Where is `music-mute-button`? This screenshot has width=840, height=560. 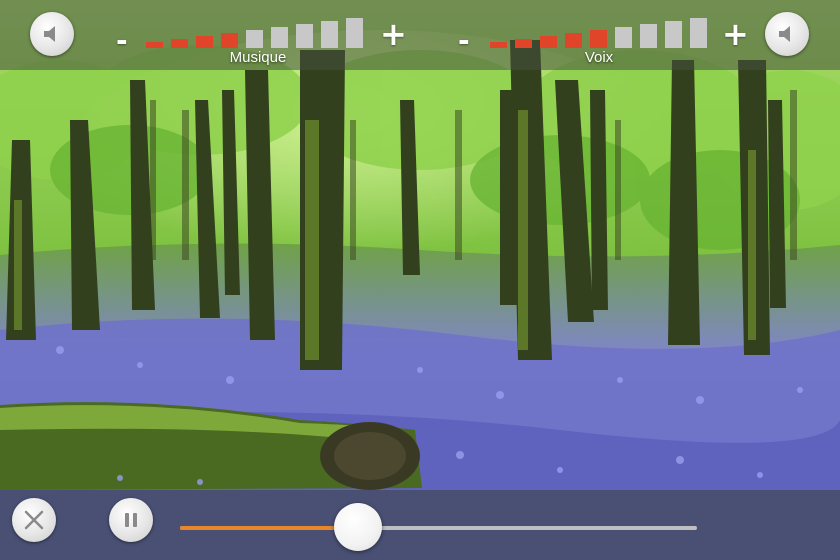 music-mute-button is located at coordinates (52, 34).